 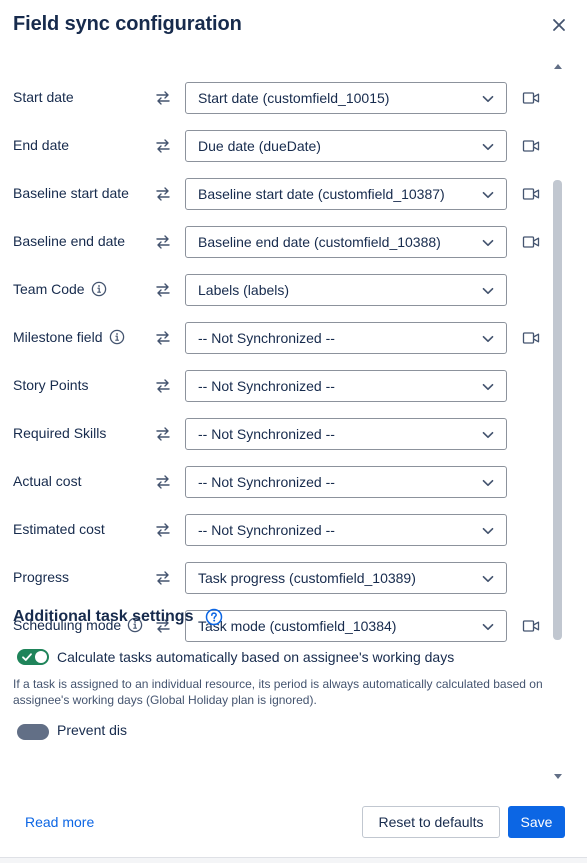 What do you see at coordinates (294, 98) in the screenshot?
I see `field-select-value: Start date (customfield_10015)` at bounding box center [294, 98].